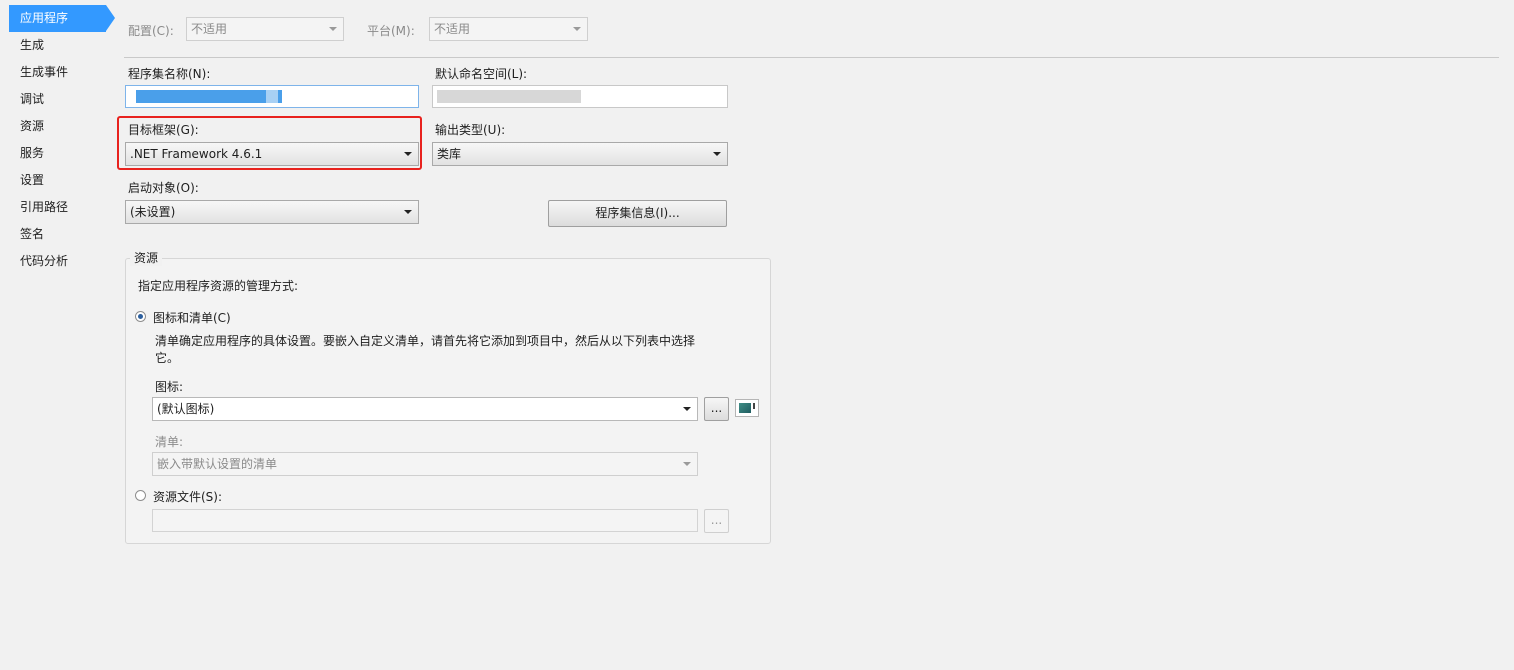  I want to click on icon-preview, so click(747, 408).